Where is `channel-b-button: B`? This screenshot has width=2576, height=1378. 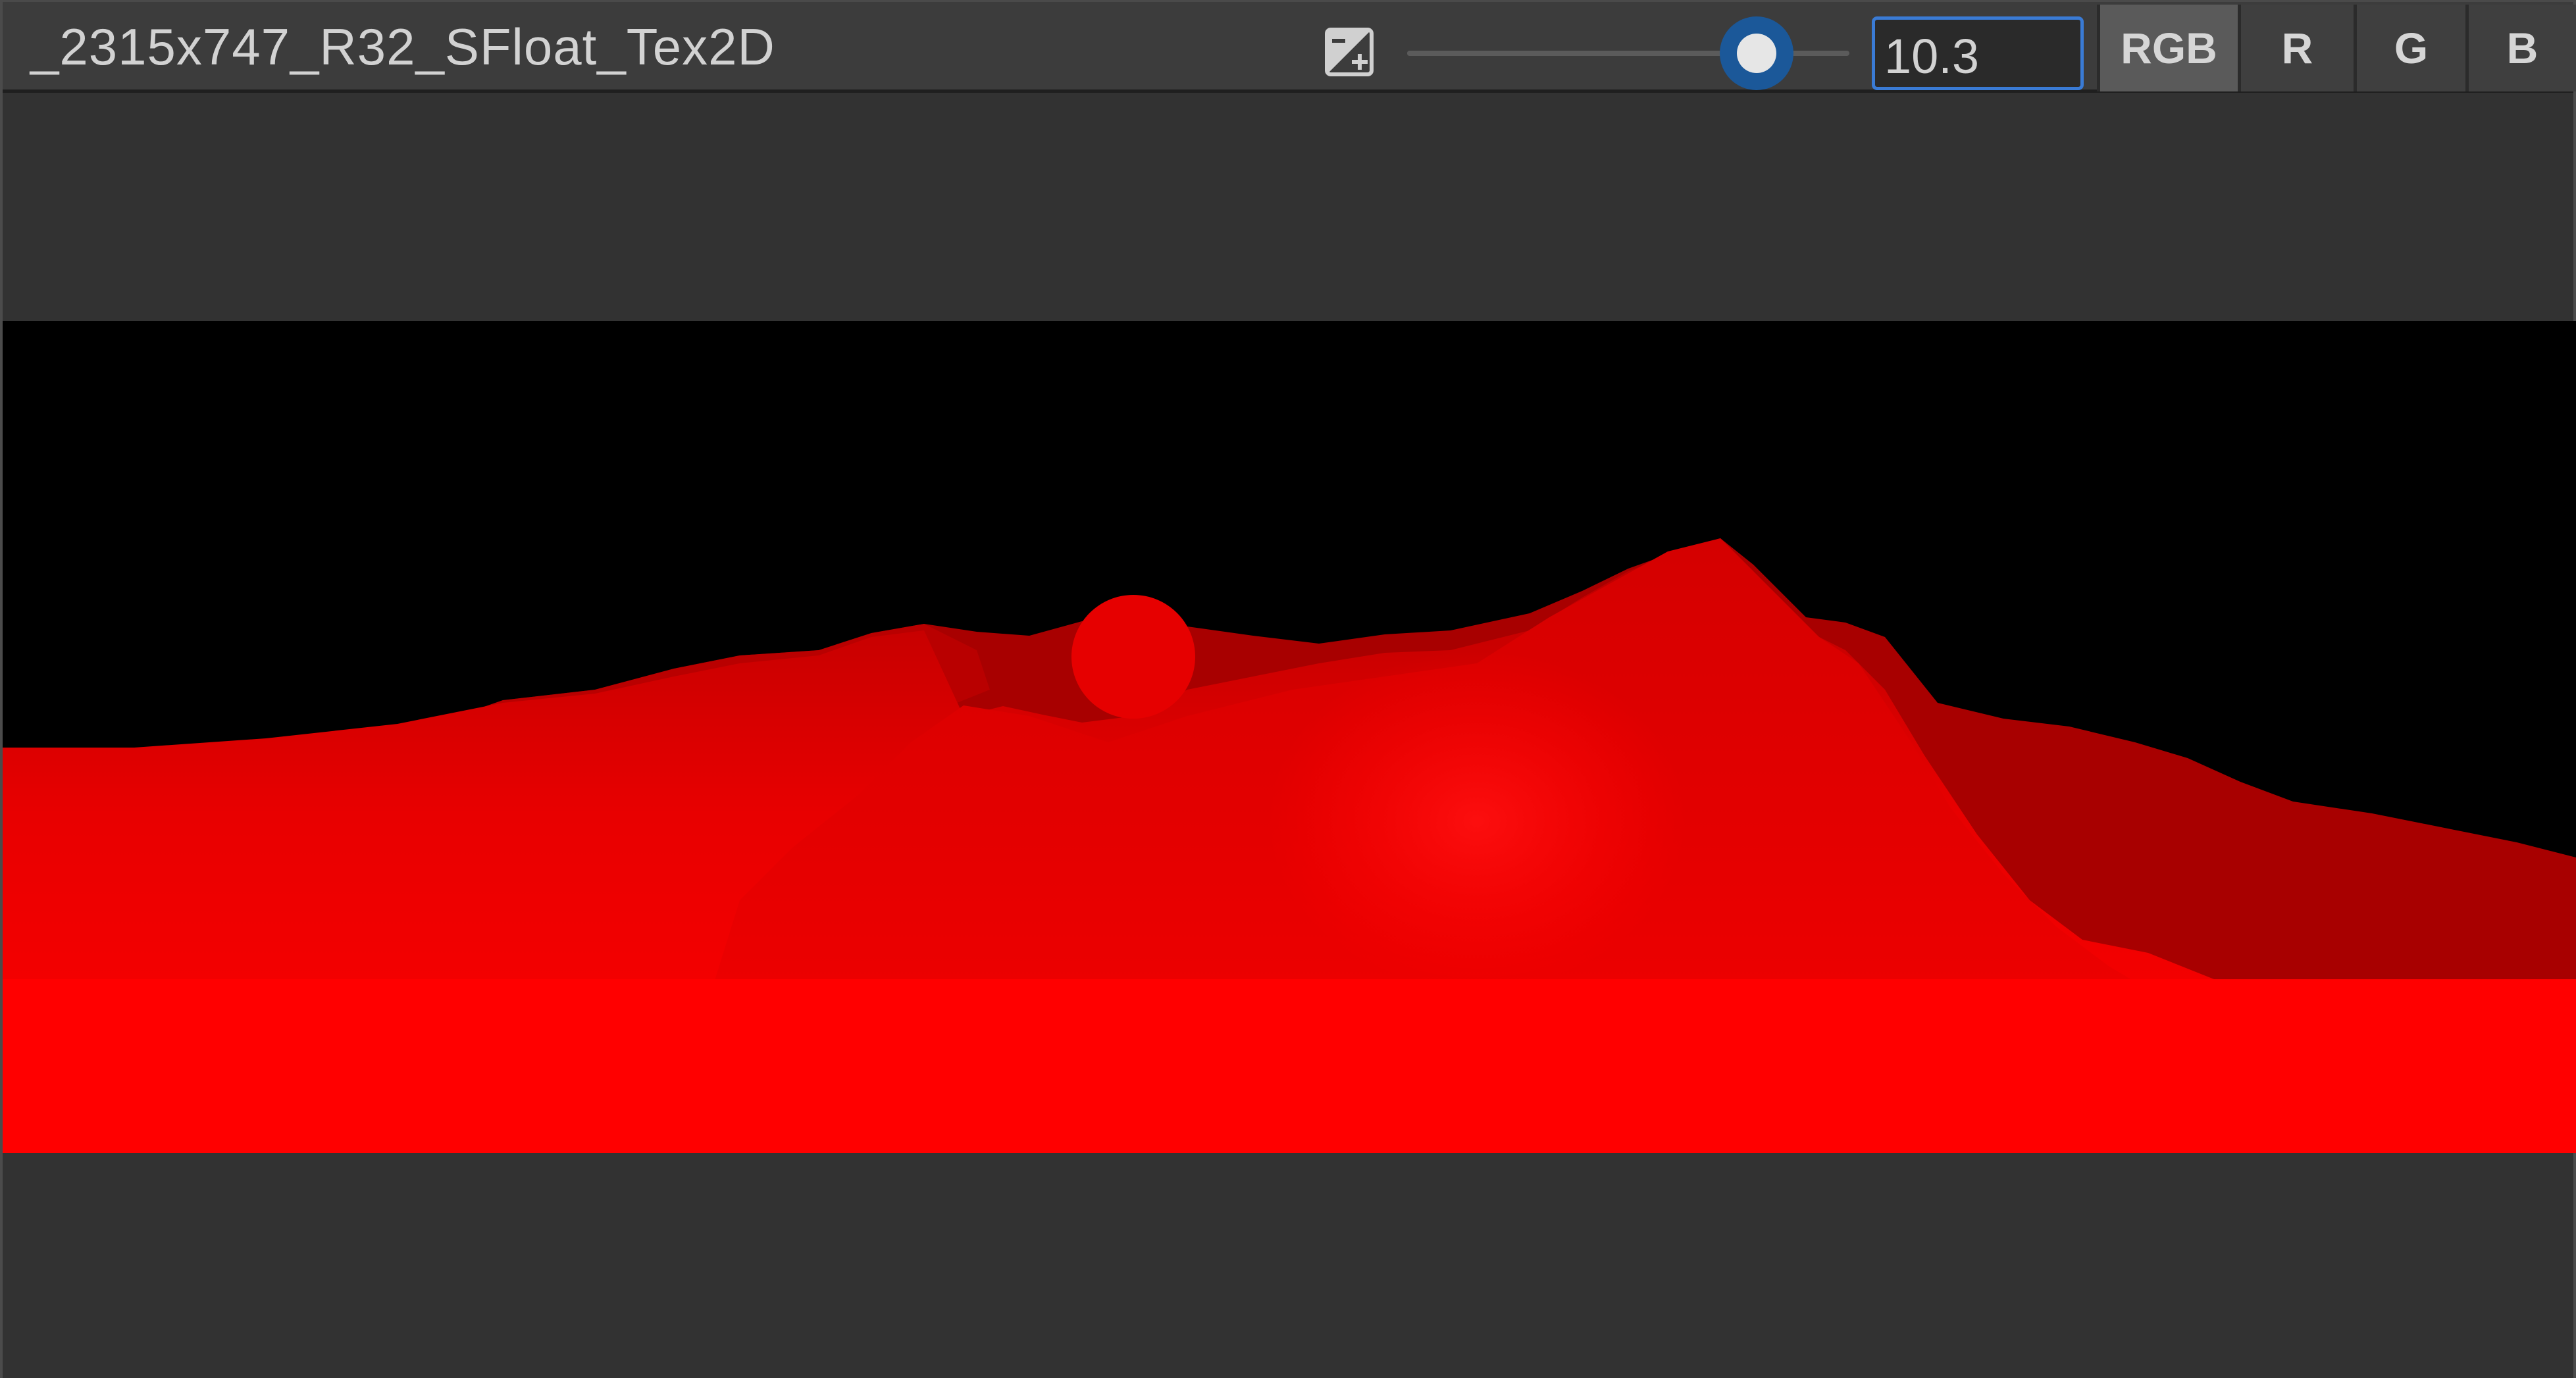 channel-b-button: B is located at coordinates (2520, 48).